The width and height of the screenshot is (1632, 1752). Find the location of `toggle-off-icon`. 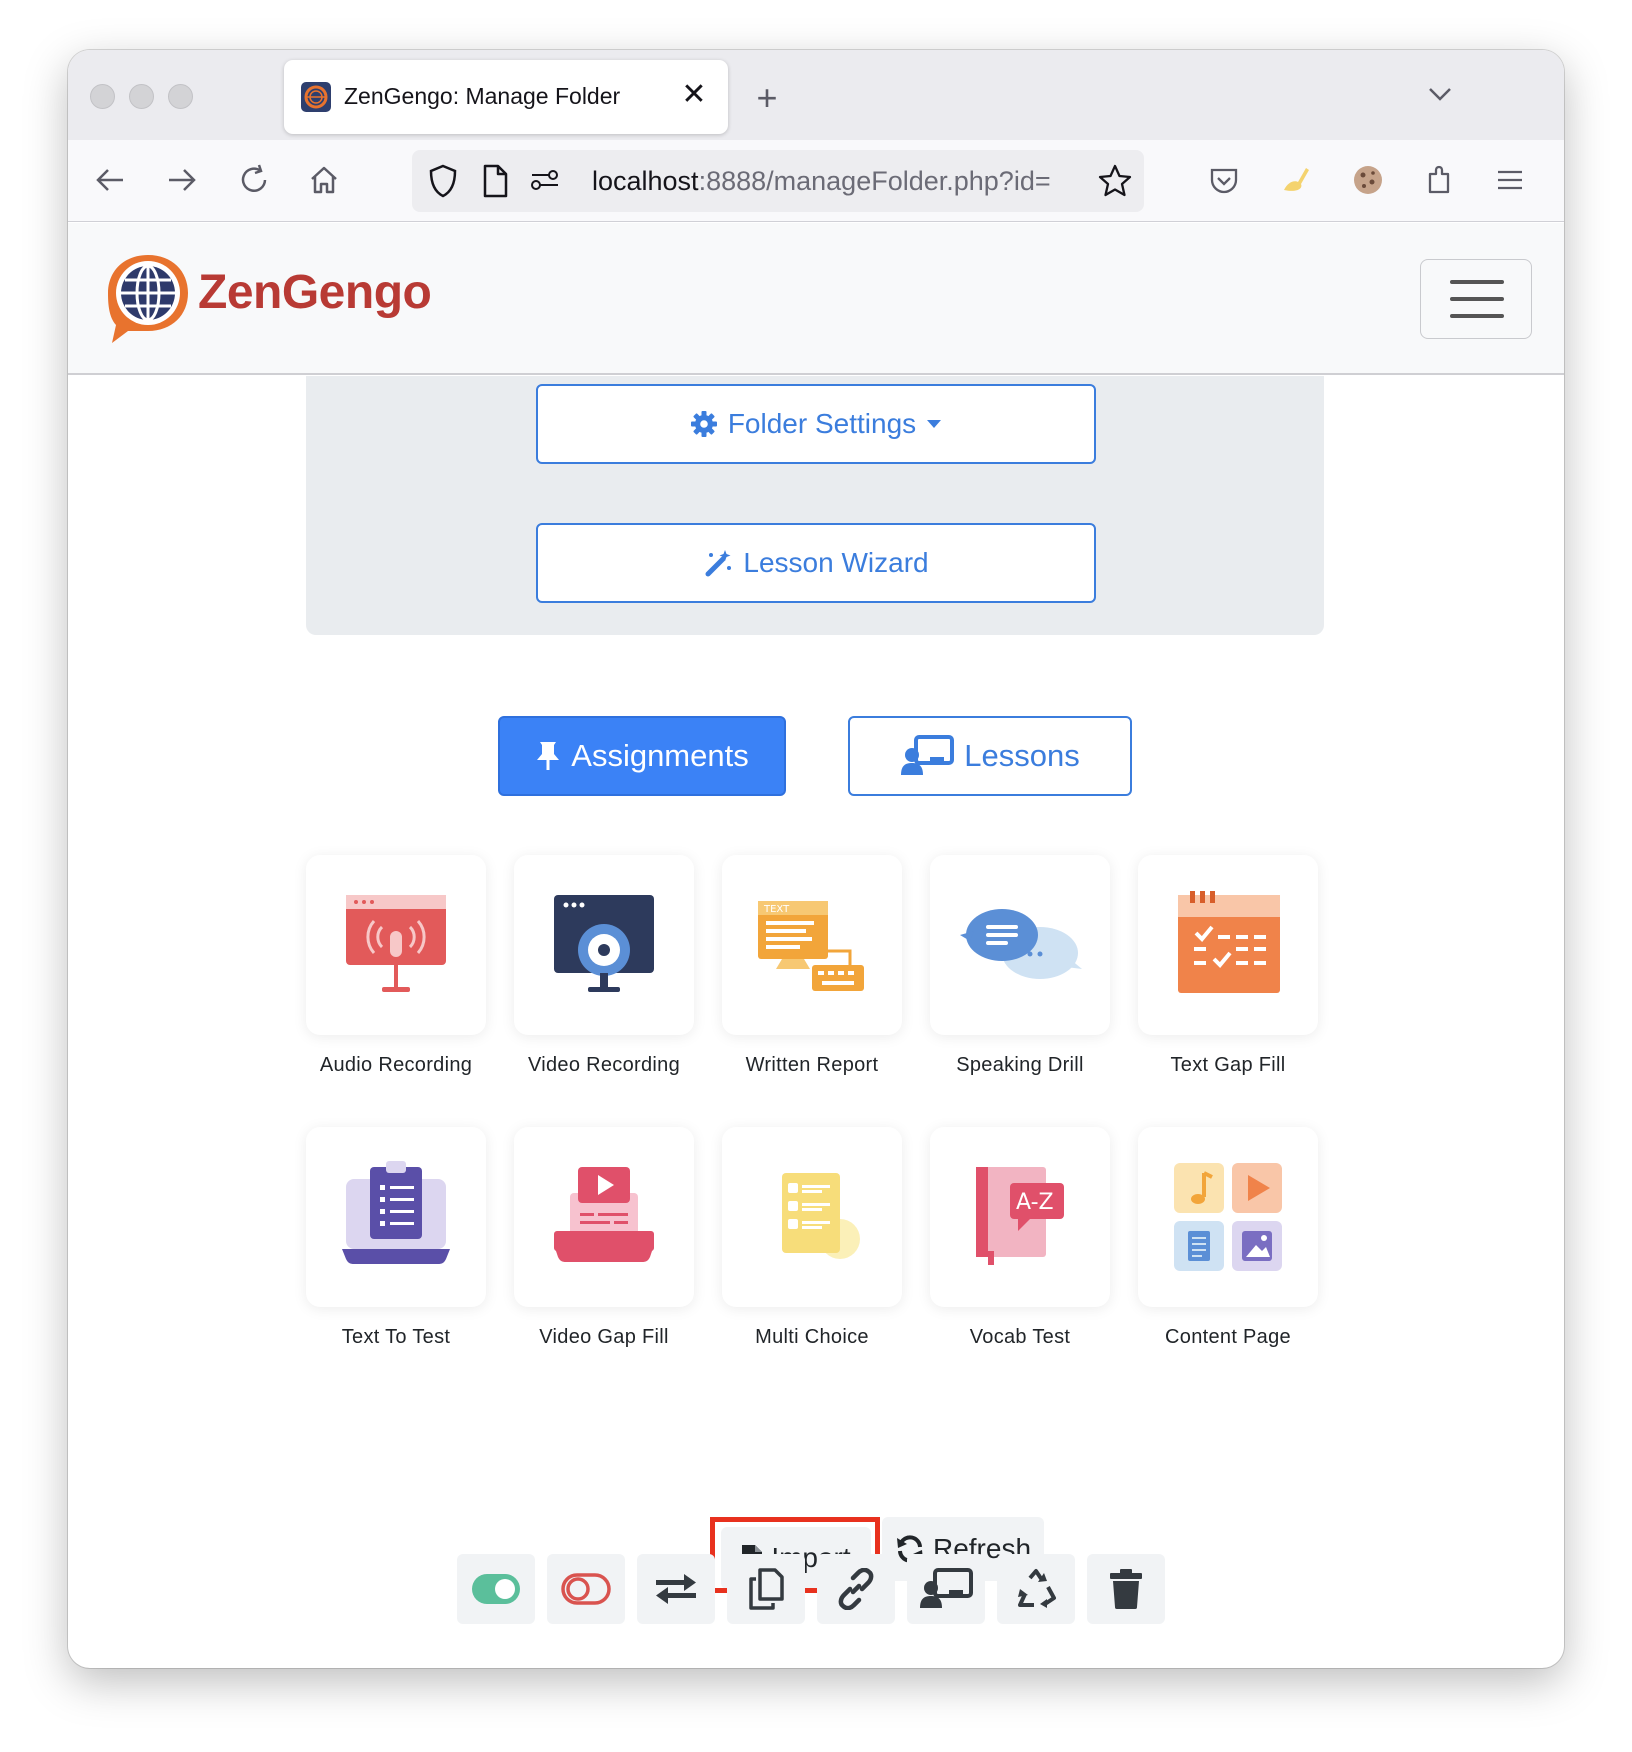

toggle-off-icon is located at coordinates (586, 1589).